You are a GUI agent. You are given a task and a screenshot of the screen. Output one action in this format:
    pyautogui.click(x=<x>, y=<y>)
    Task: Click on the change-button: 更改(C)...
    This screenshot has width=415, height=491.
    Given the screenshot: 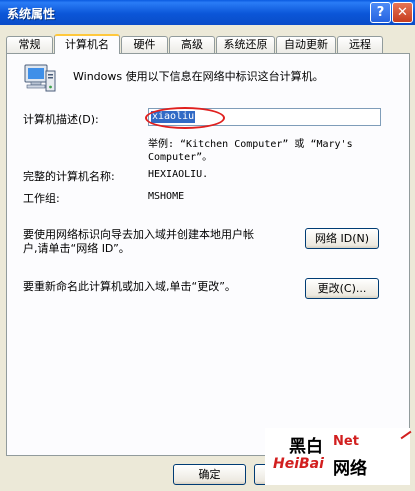 What is the action you would take?
    pyautogui.click(x=342, y=288)
    